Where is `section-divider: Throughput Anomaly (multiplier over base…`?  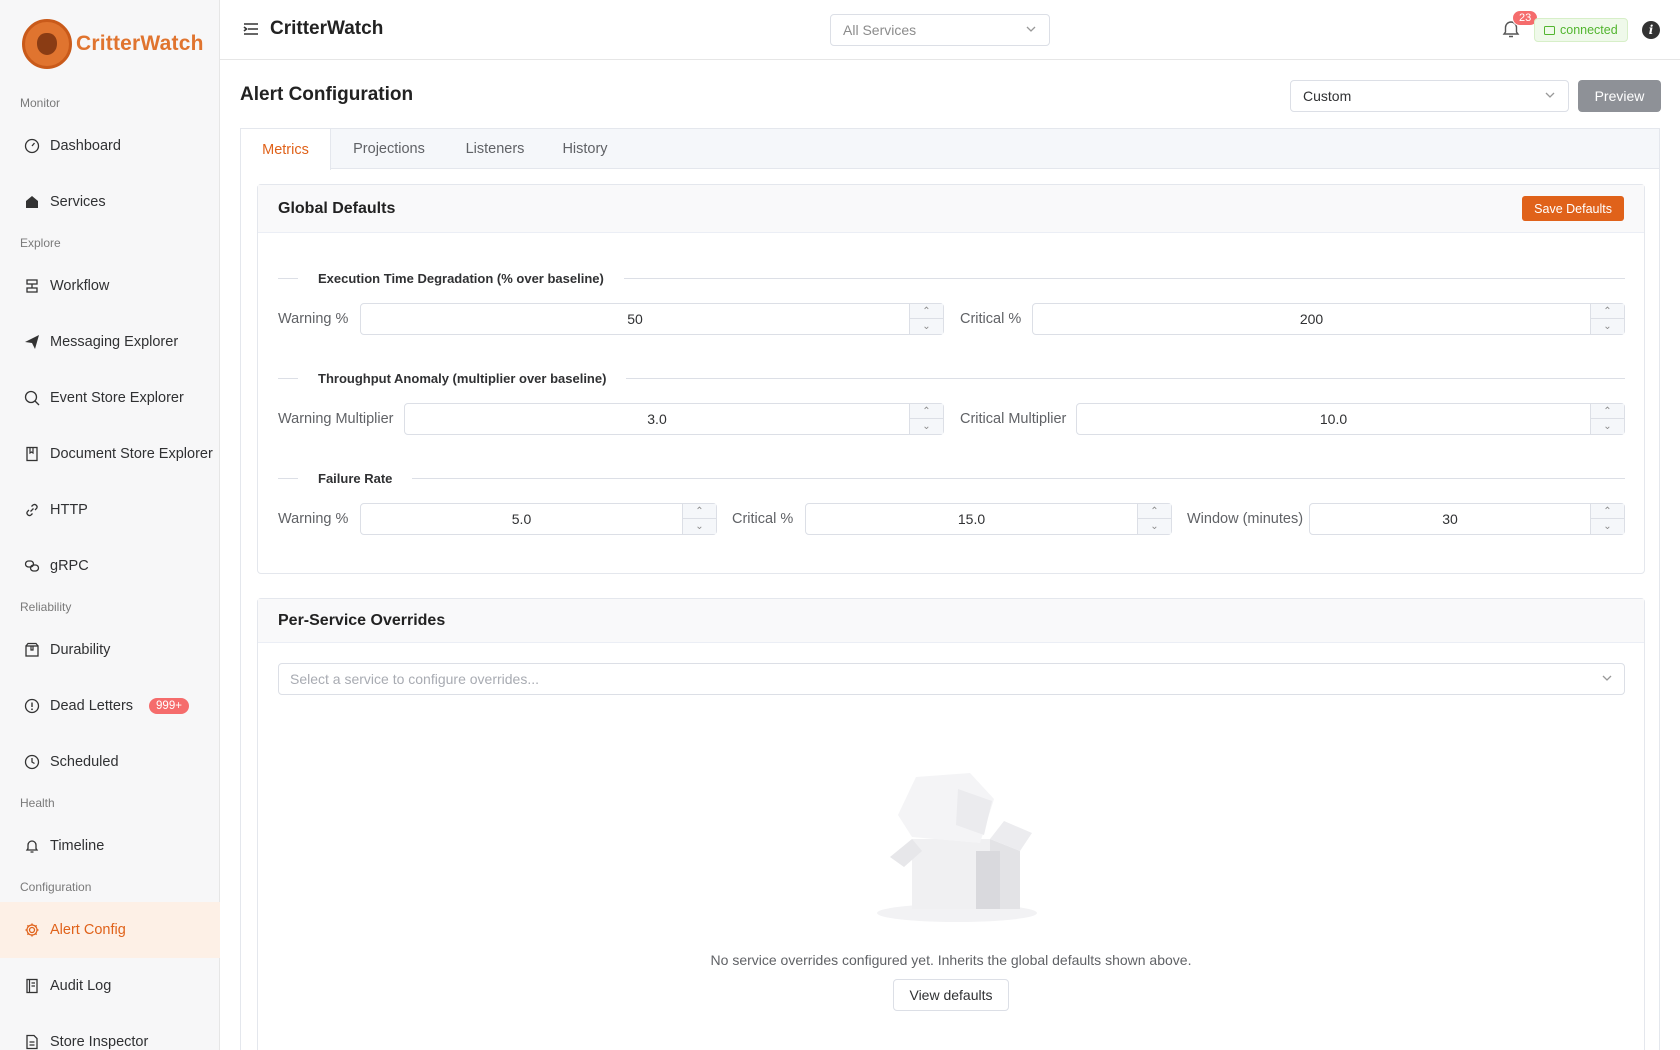
section-divider: Throughput Anomaly (multiplier over base… is located at coordinates (951, 378).